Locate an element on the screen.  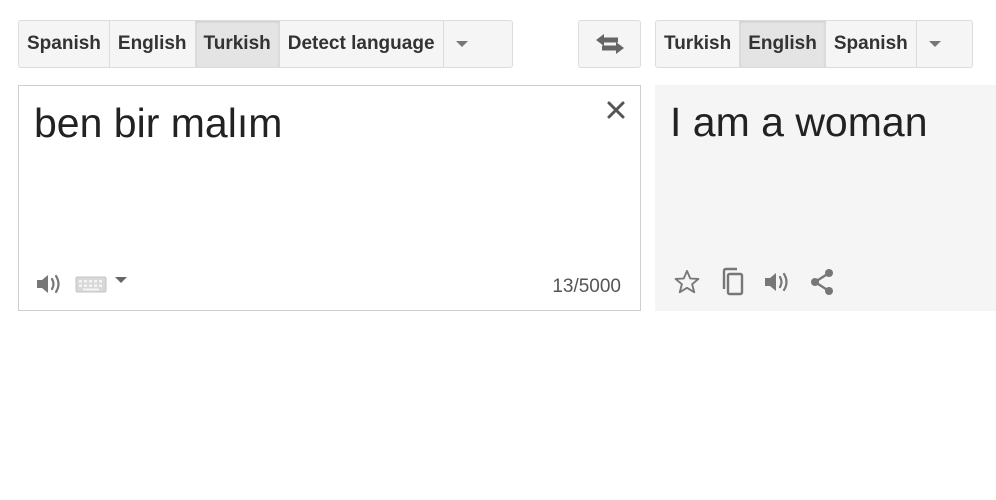
translation-tools is located at coordinates (754, 282).